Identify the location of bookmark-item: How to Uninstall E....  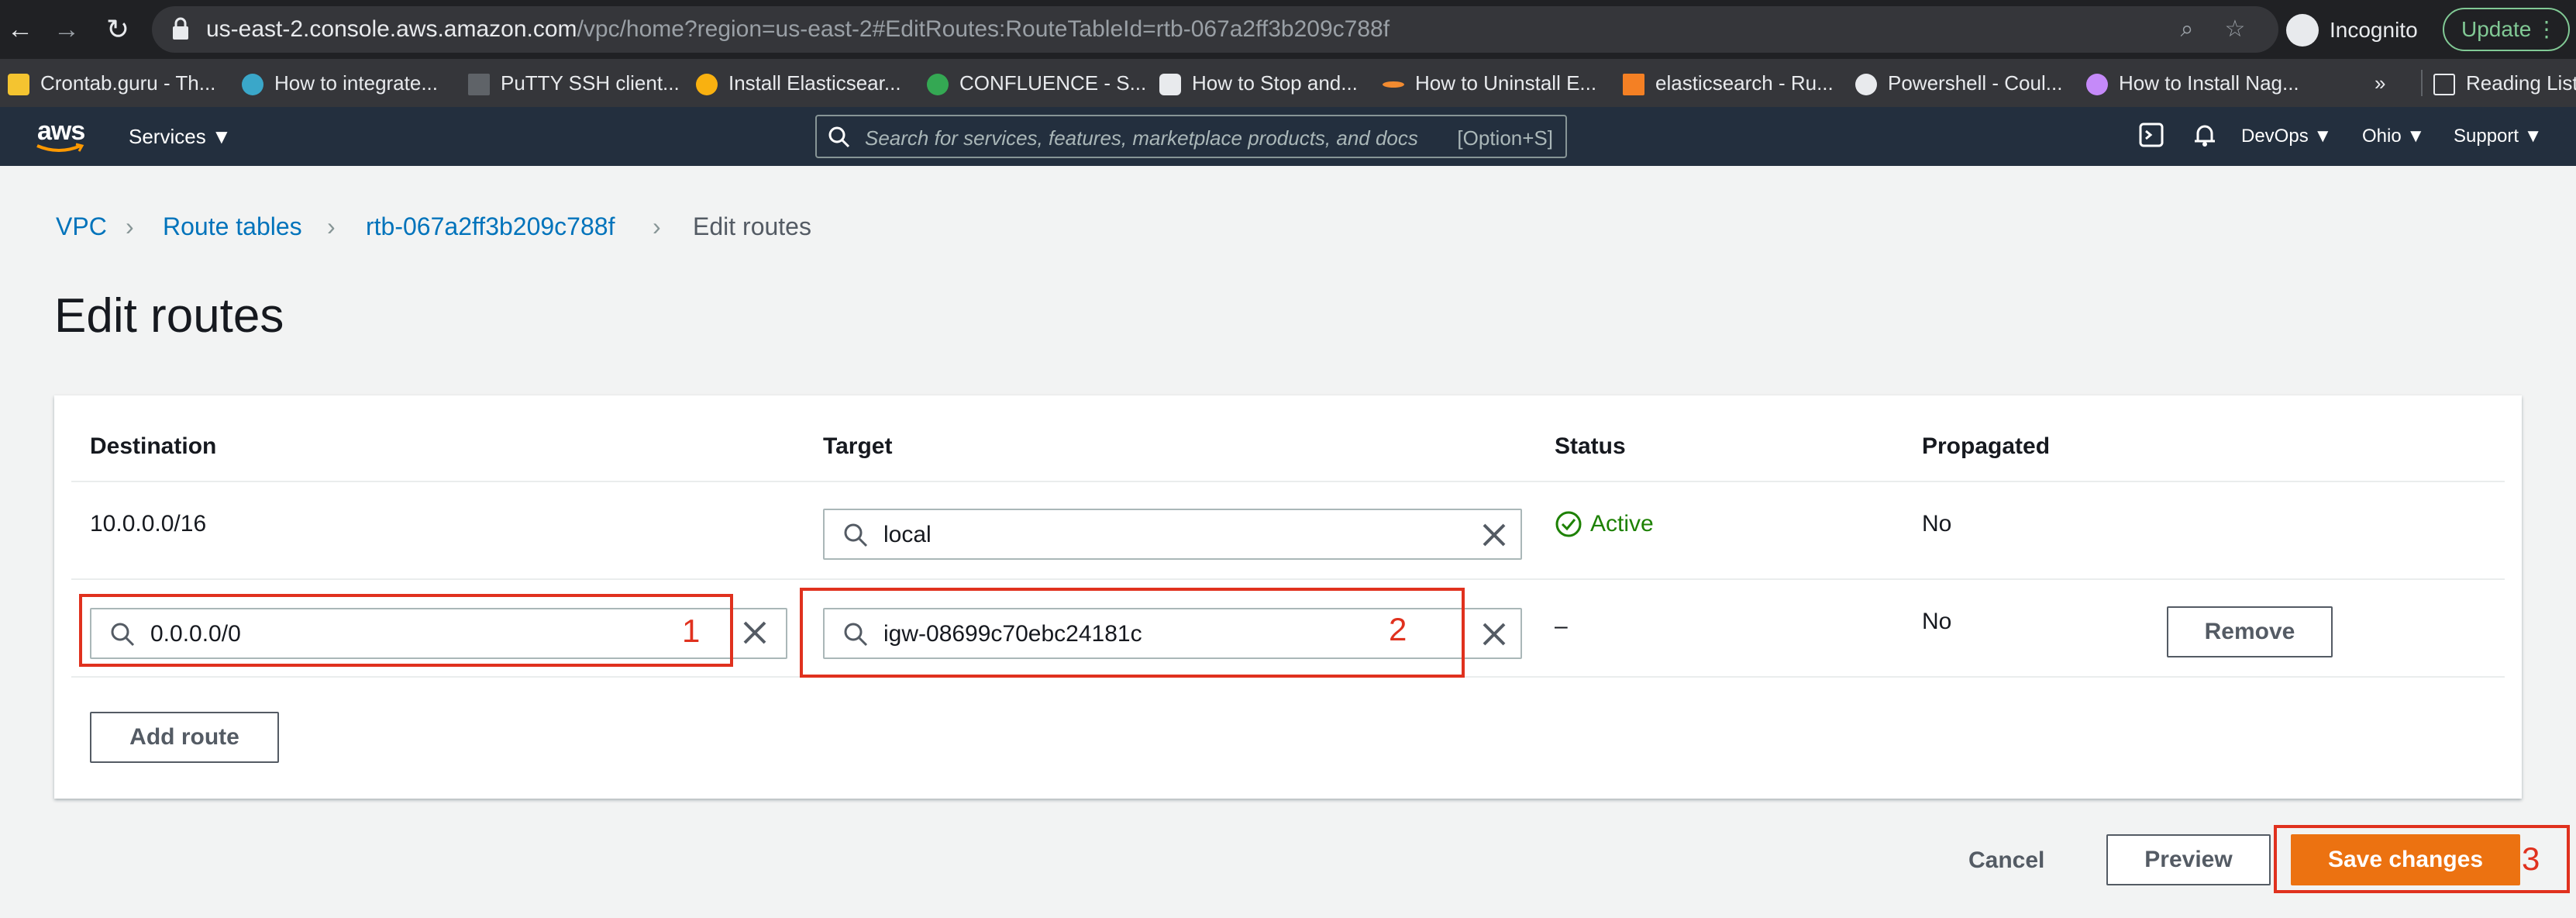
(1489, 83).